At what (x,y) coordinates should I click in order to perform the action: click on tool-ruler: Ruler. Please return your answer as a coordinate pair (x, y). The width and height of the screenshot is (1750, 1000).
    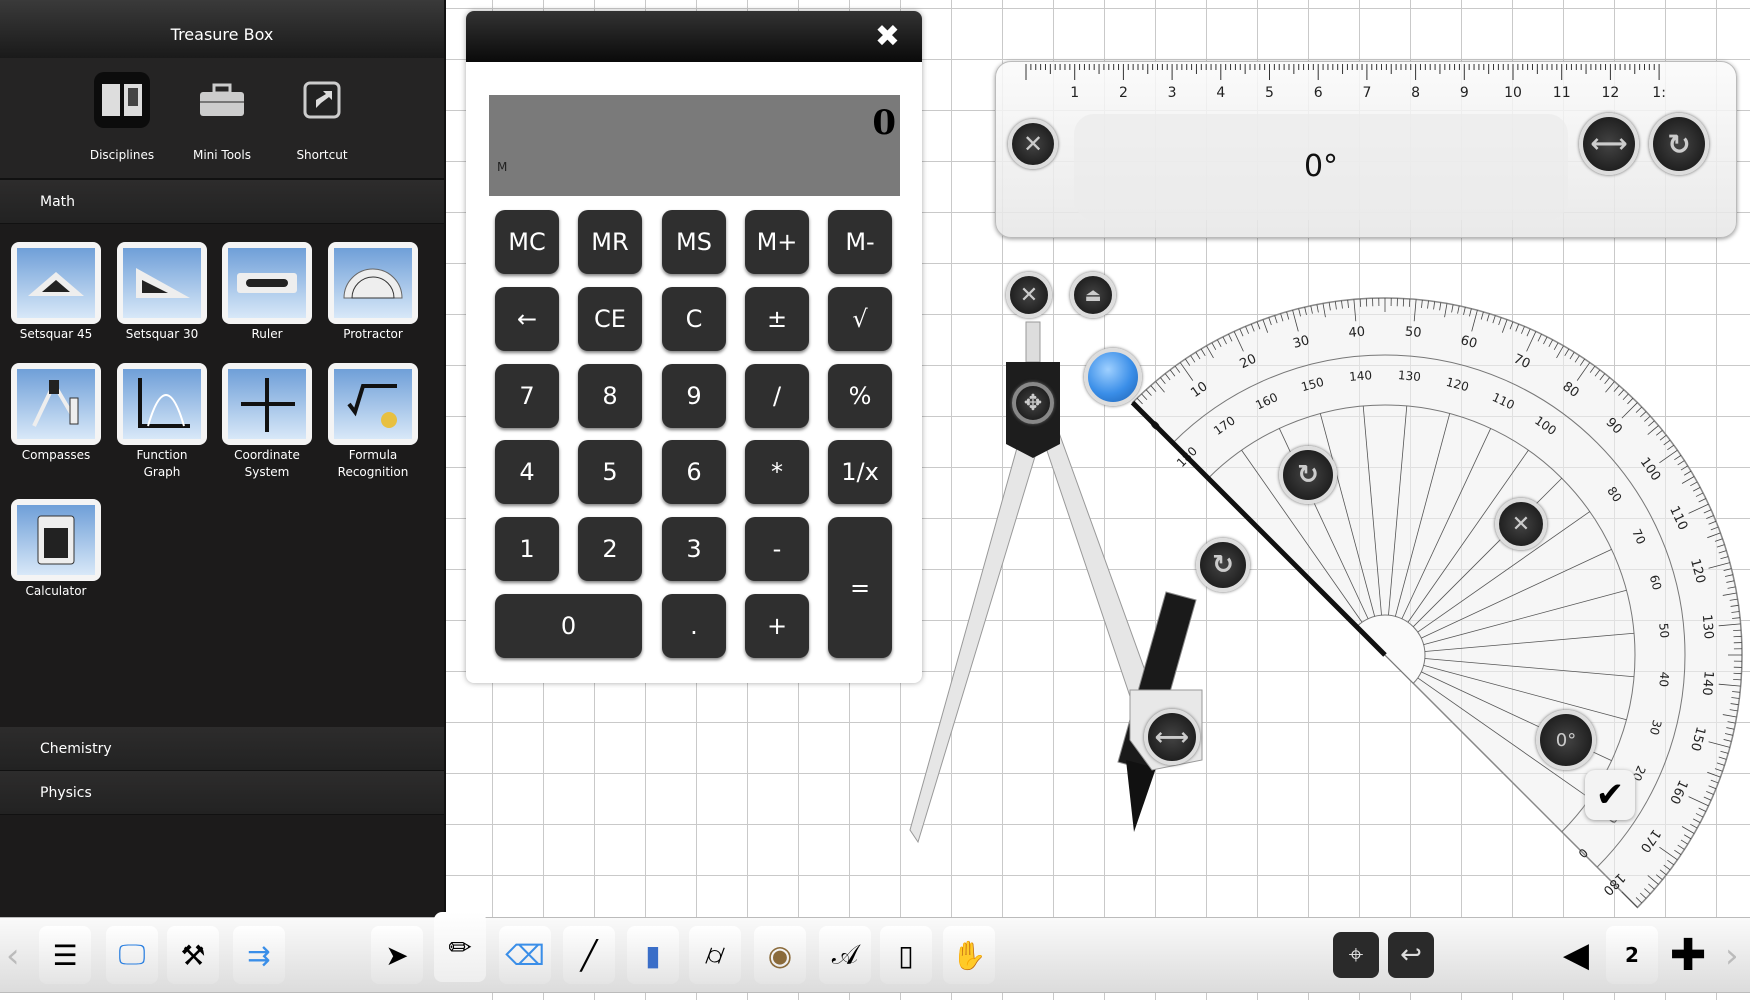
    Looking at the image, I should click on (267, 292).